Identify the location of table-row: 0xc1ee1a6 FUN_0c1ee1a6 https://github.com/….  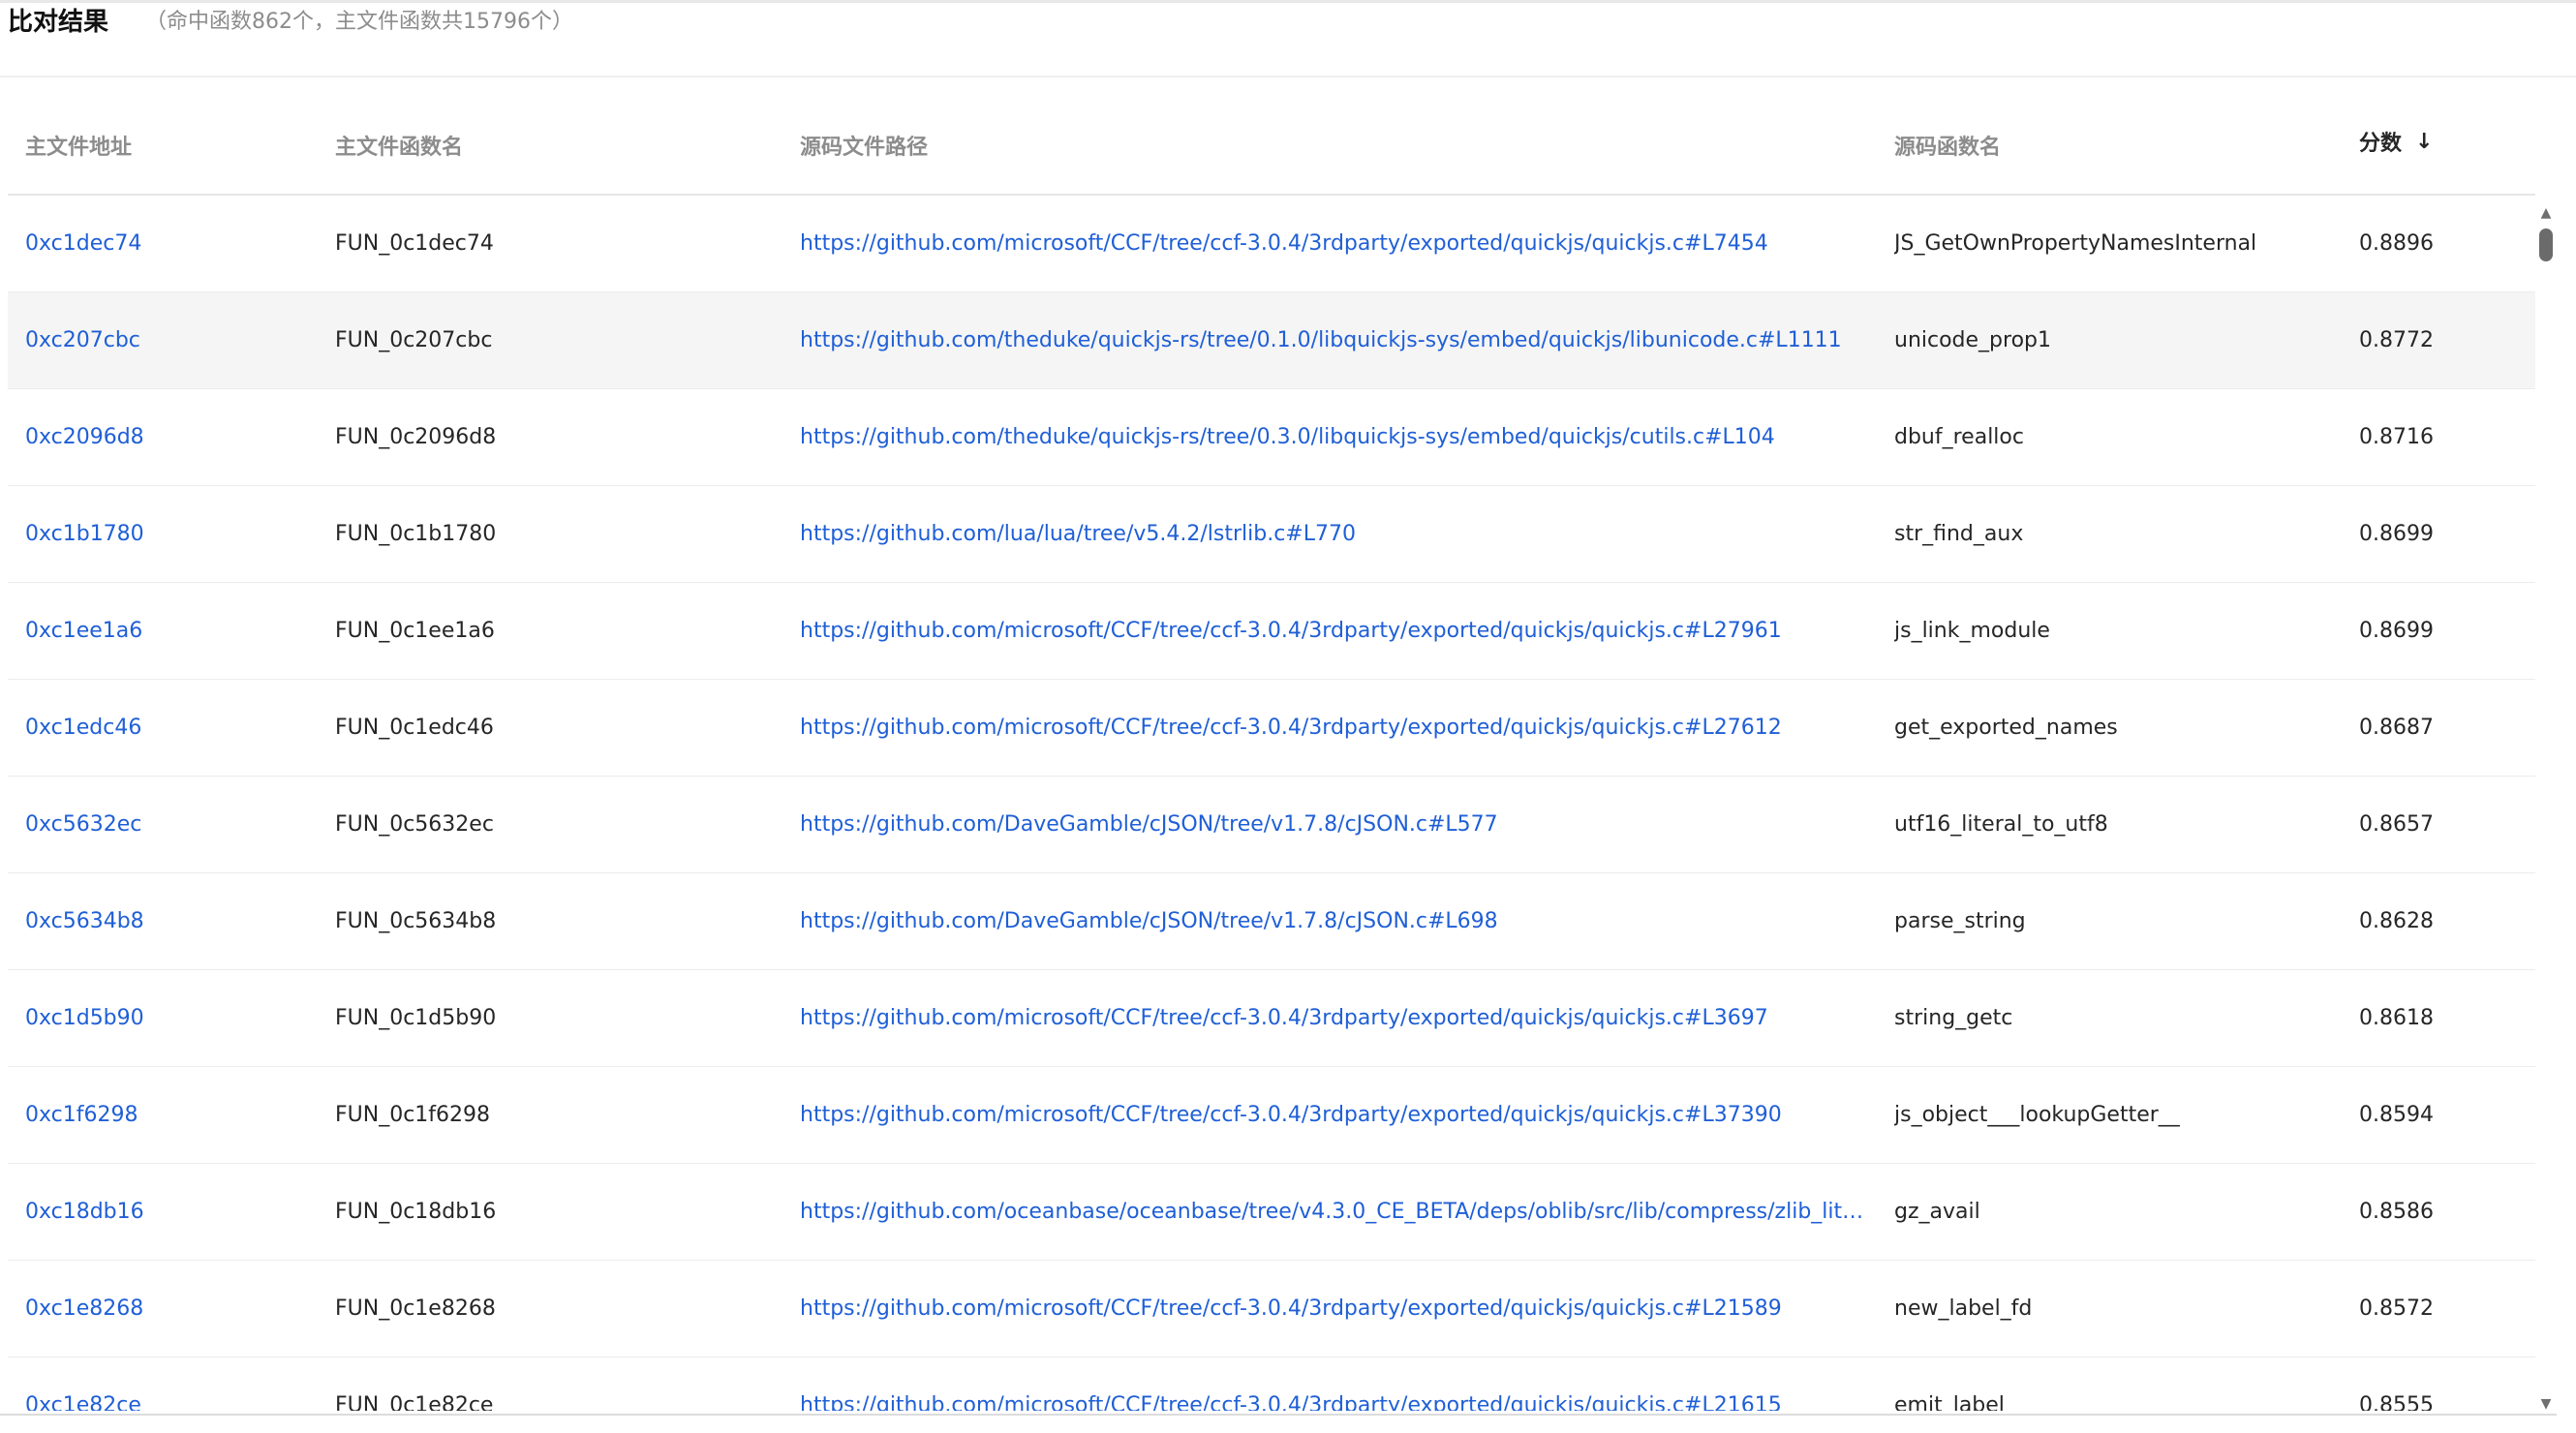
(1271, 631).